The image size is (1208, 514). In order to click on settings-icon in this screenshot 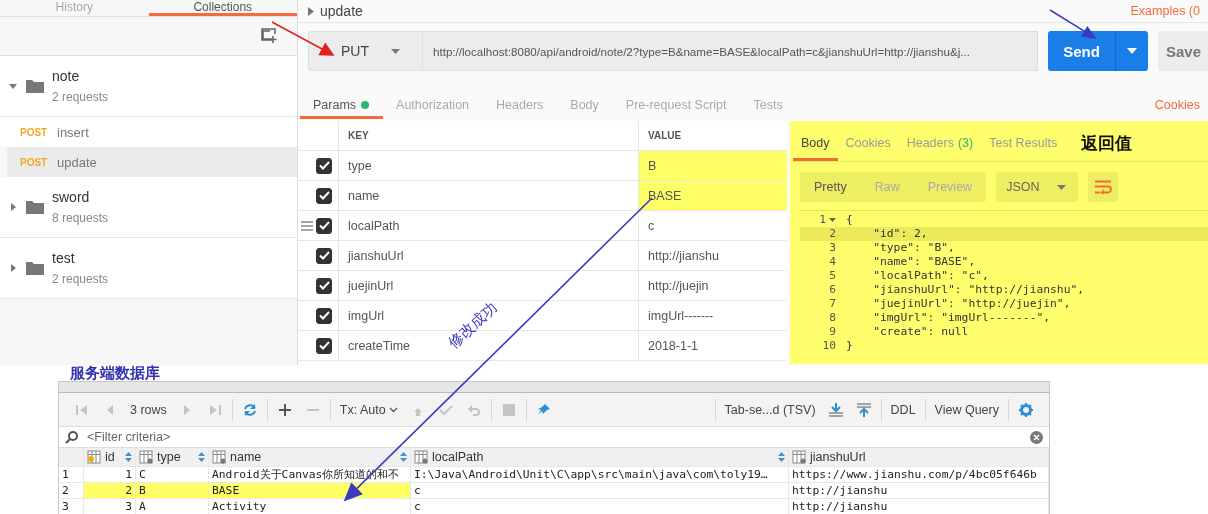, I will do `click(1026, 409)`.